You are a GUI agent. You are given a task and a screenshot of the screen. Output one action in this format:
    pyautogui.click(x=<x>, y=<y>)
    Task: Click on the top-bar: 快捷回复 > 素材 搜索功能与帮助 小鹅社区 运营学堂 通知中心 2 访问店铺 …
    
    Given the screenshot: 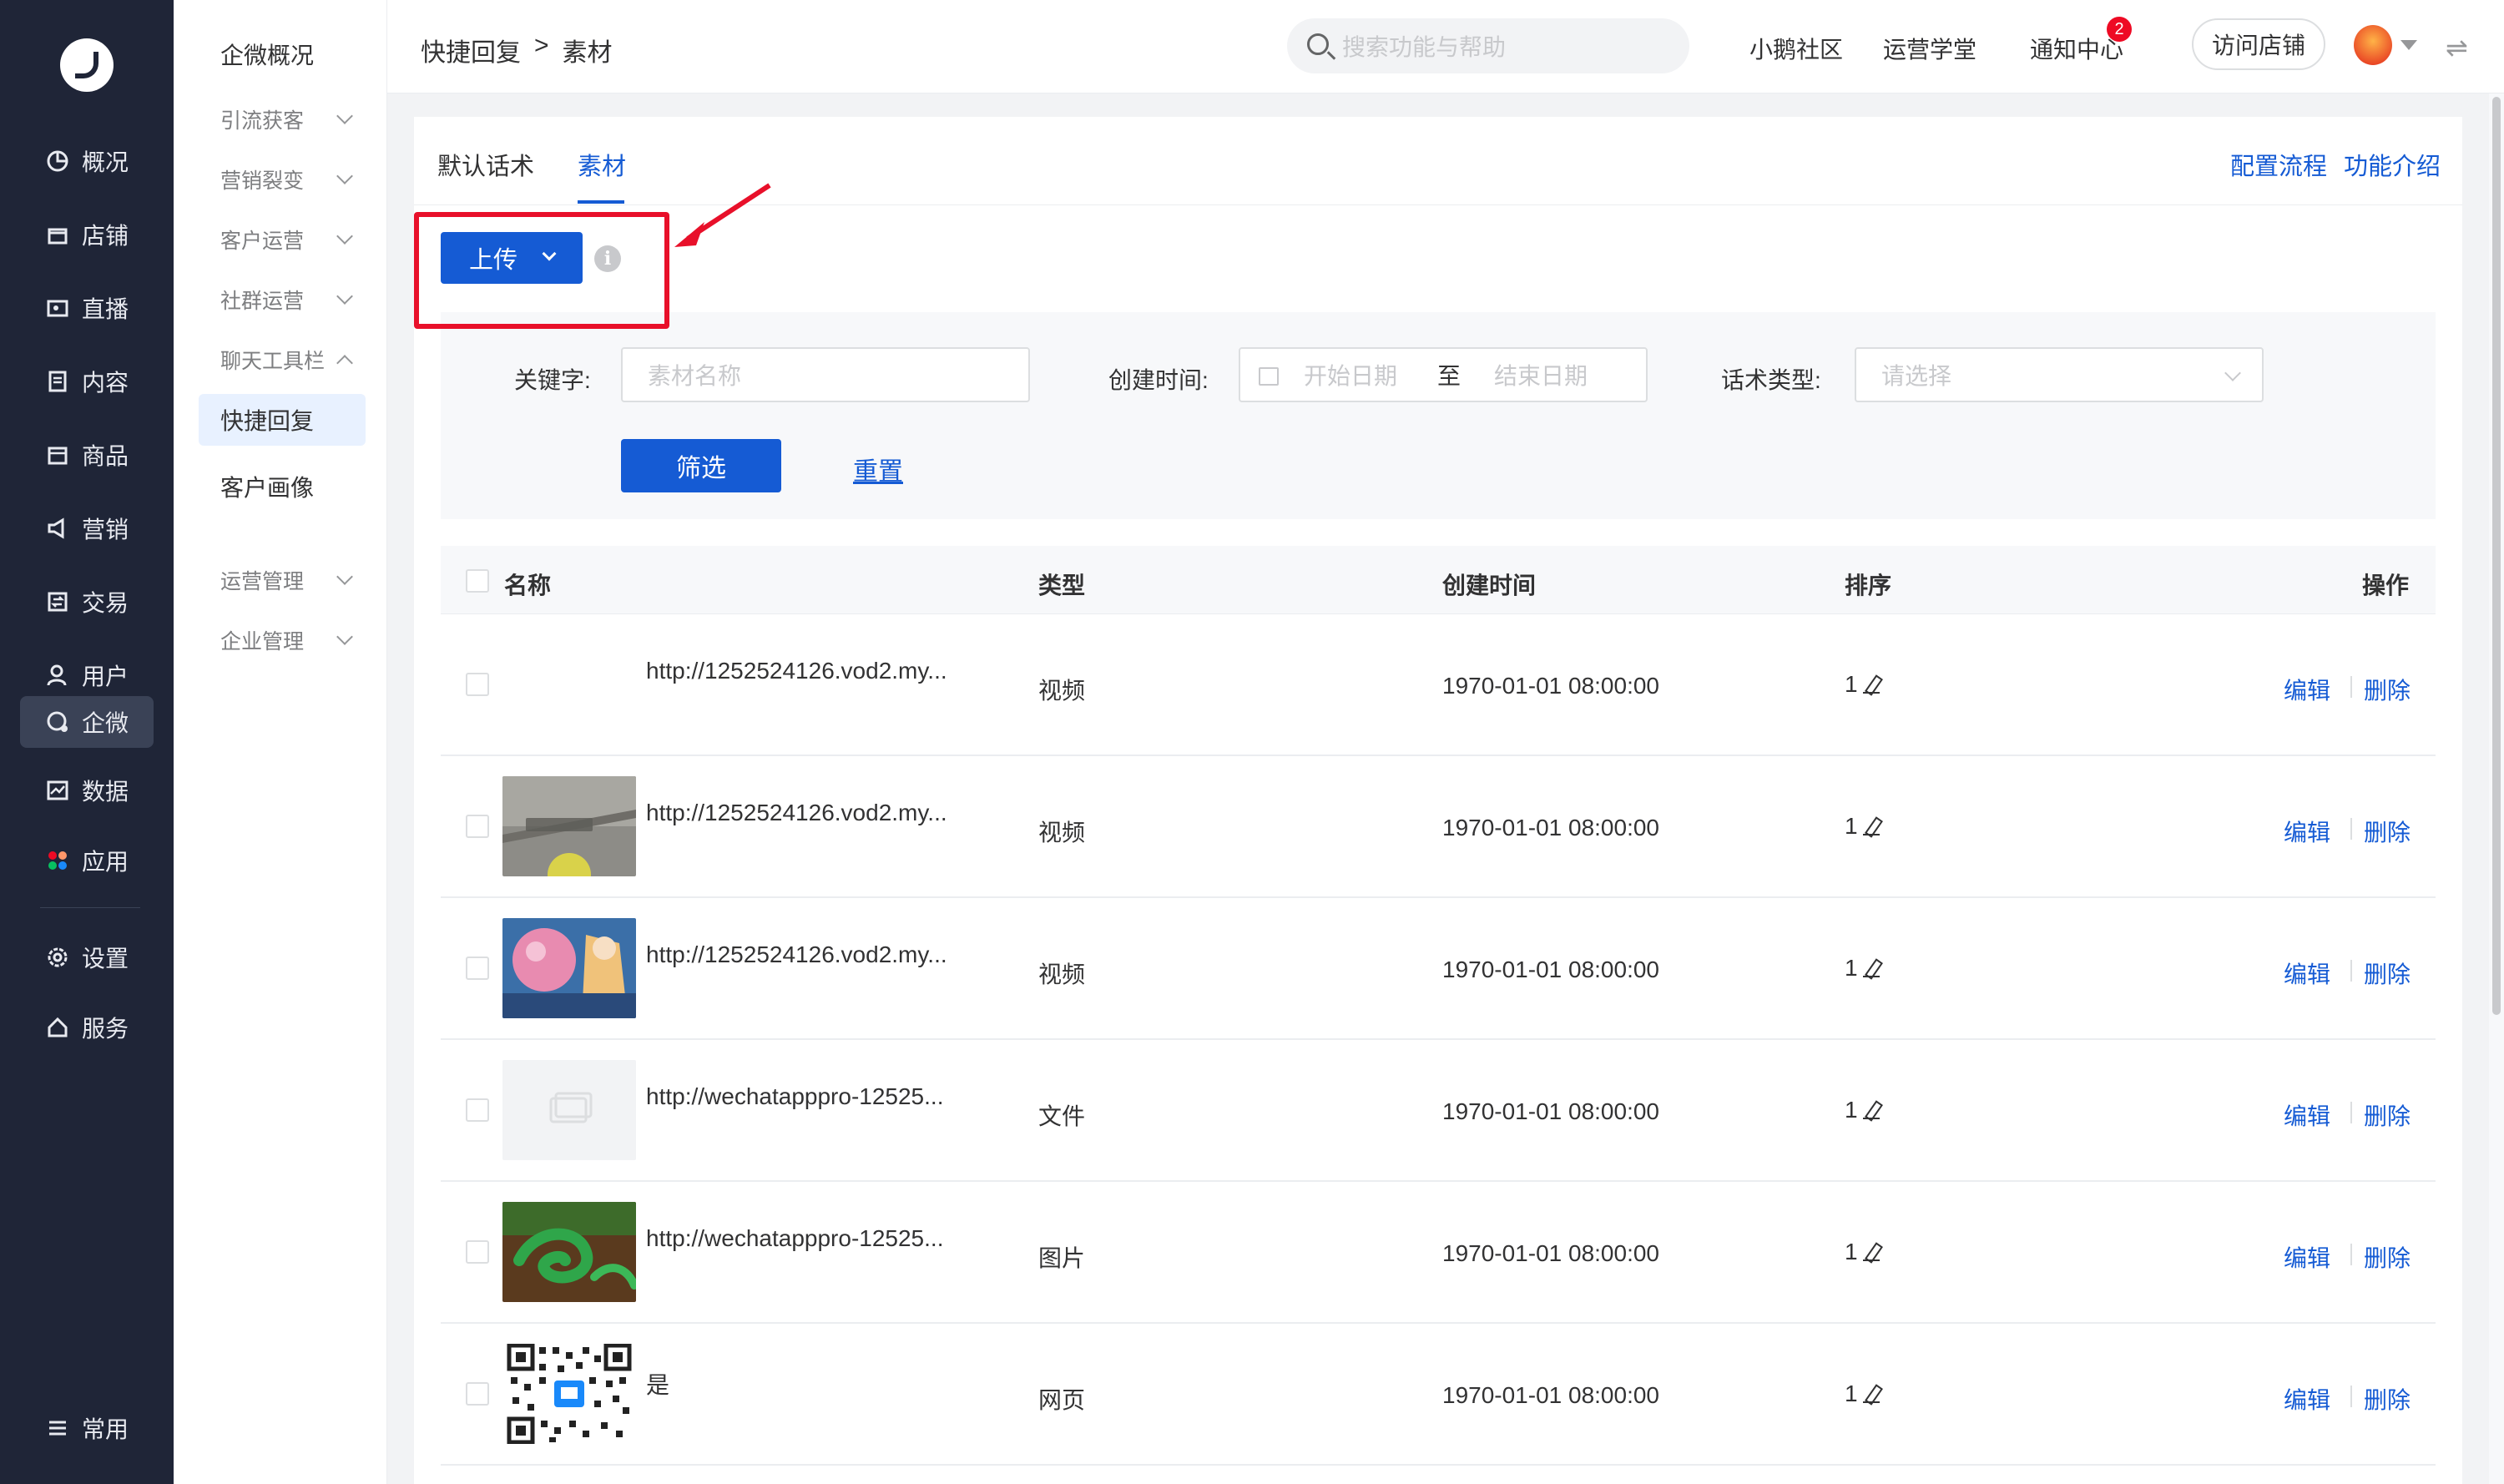 What is the action you would take?
    pyautogui.click(x=1445, y=46)
    